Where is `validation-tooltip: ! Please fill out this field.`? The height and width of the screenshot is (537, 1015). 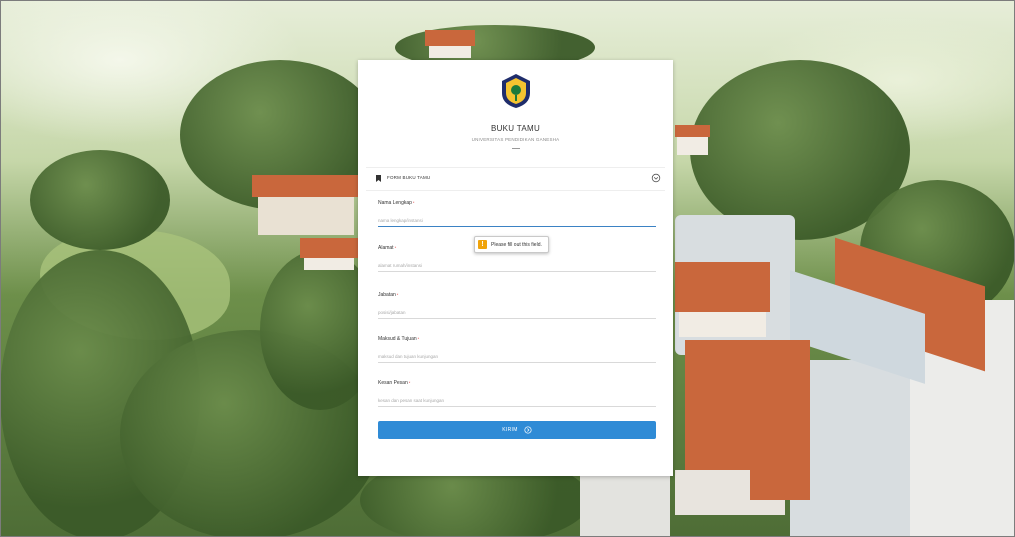
validation-tooltip: ! Please fill out this field. is located at coordinates (511, 244).